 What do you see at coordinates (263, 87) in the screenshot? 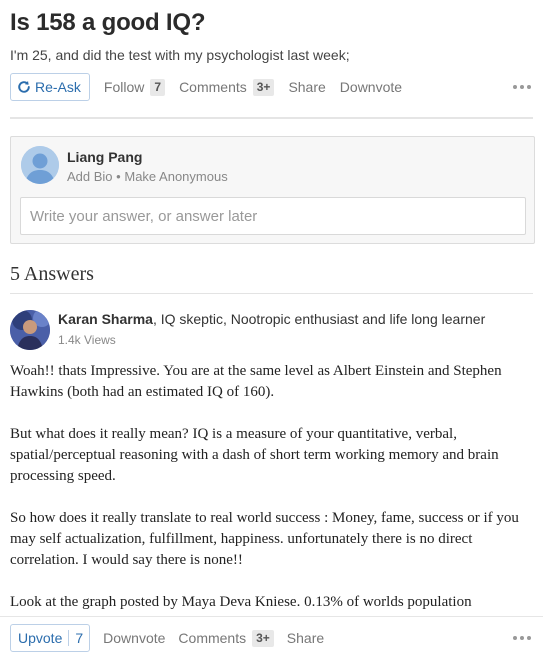
I see `comments-count-badge: 3+` at bounding box center [263, 87].